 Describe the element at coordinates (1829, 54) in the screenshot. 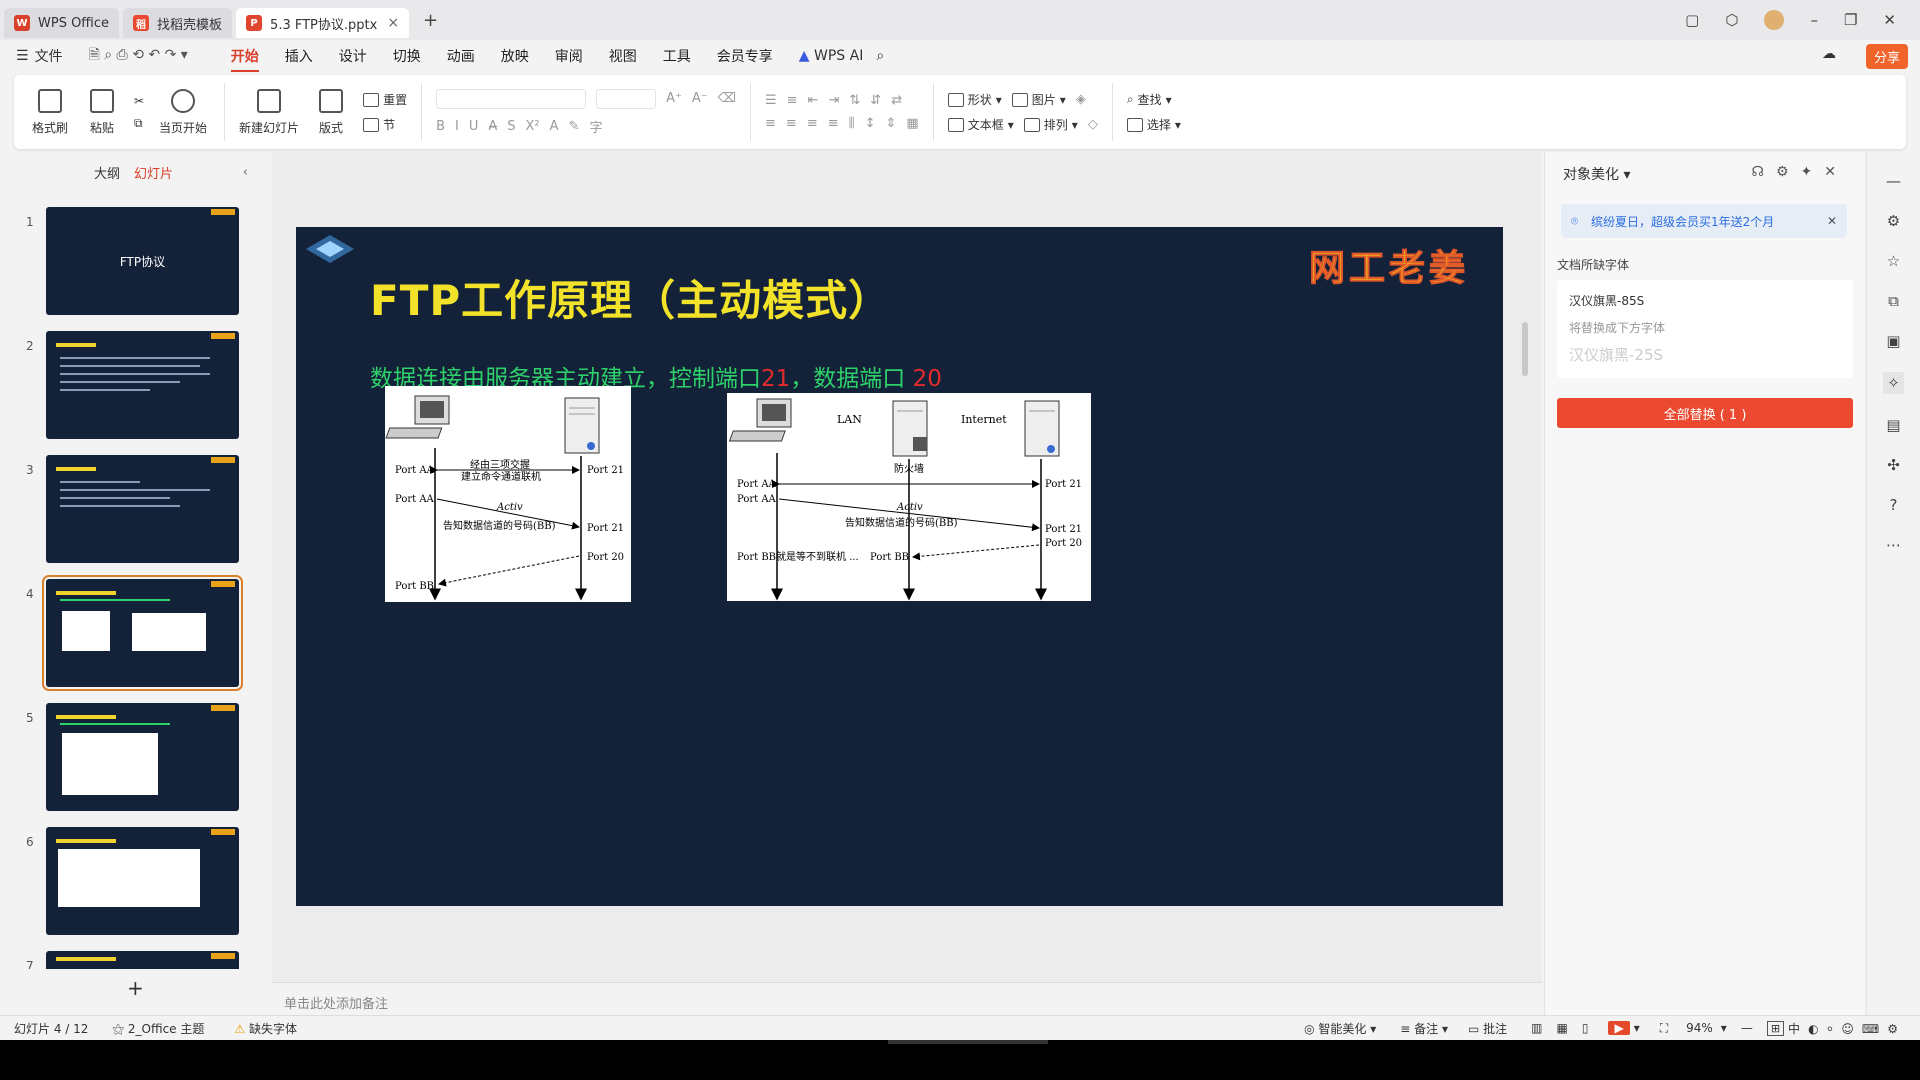

I see `cloud-icon: ☁` at that location.